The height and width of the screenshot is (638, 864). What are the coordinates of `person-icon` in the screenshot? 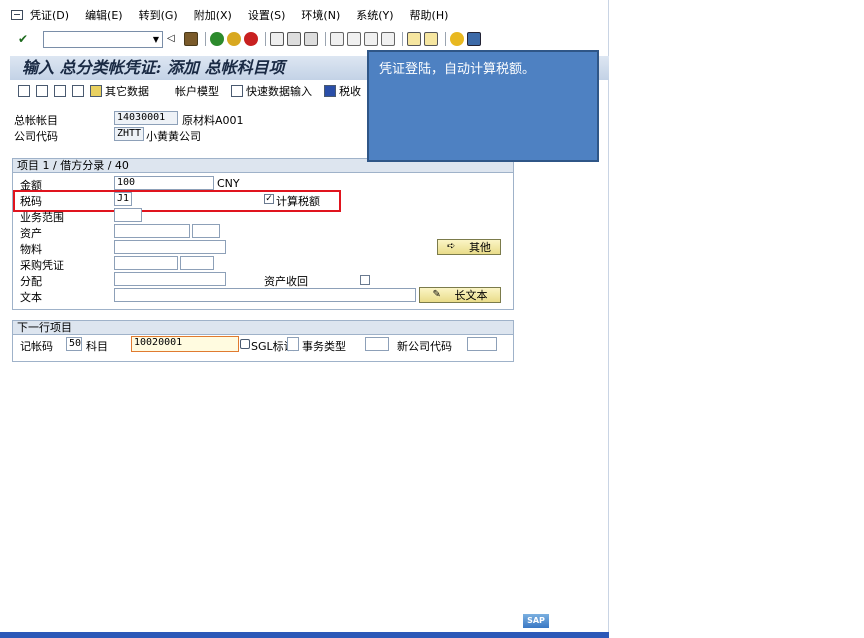 It's located at (24, 91).